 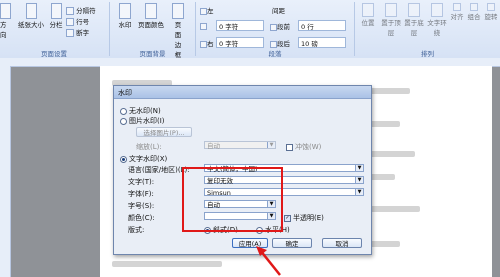 What do you see at coordinates (232, 199) in the screenshot?
I see `highlight-box` at bounding box center [232, 199].